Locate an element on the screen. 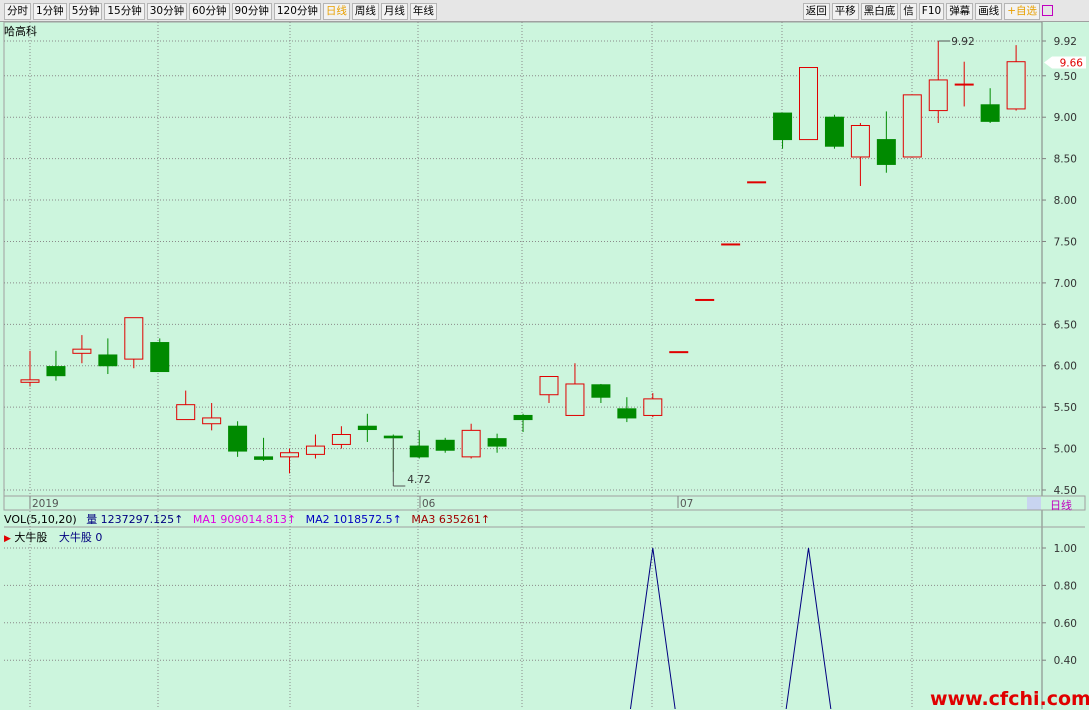  indicator-tick-label: 0.80 is located at coordinates (1065, 586).